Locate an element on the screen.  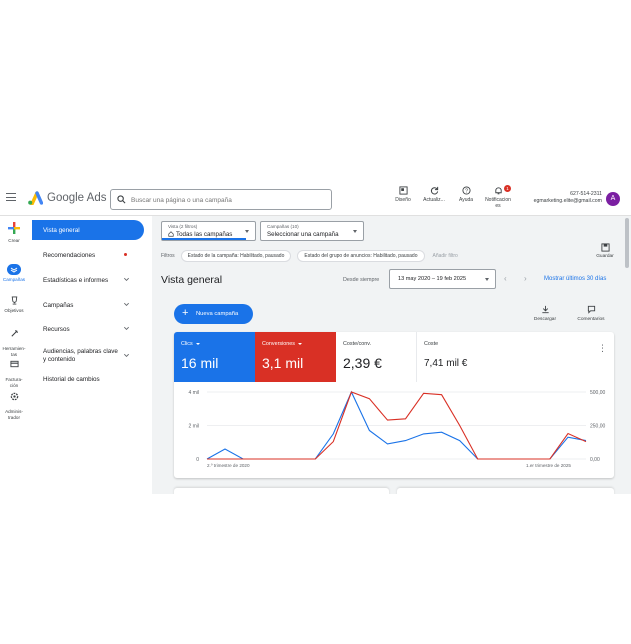
campaign-filter-value: Seleccionar una campaña is located at coordinates (303, 234).